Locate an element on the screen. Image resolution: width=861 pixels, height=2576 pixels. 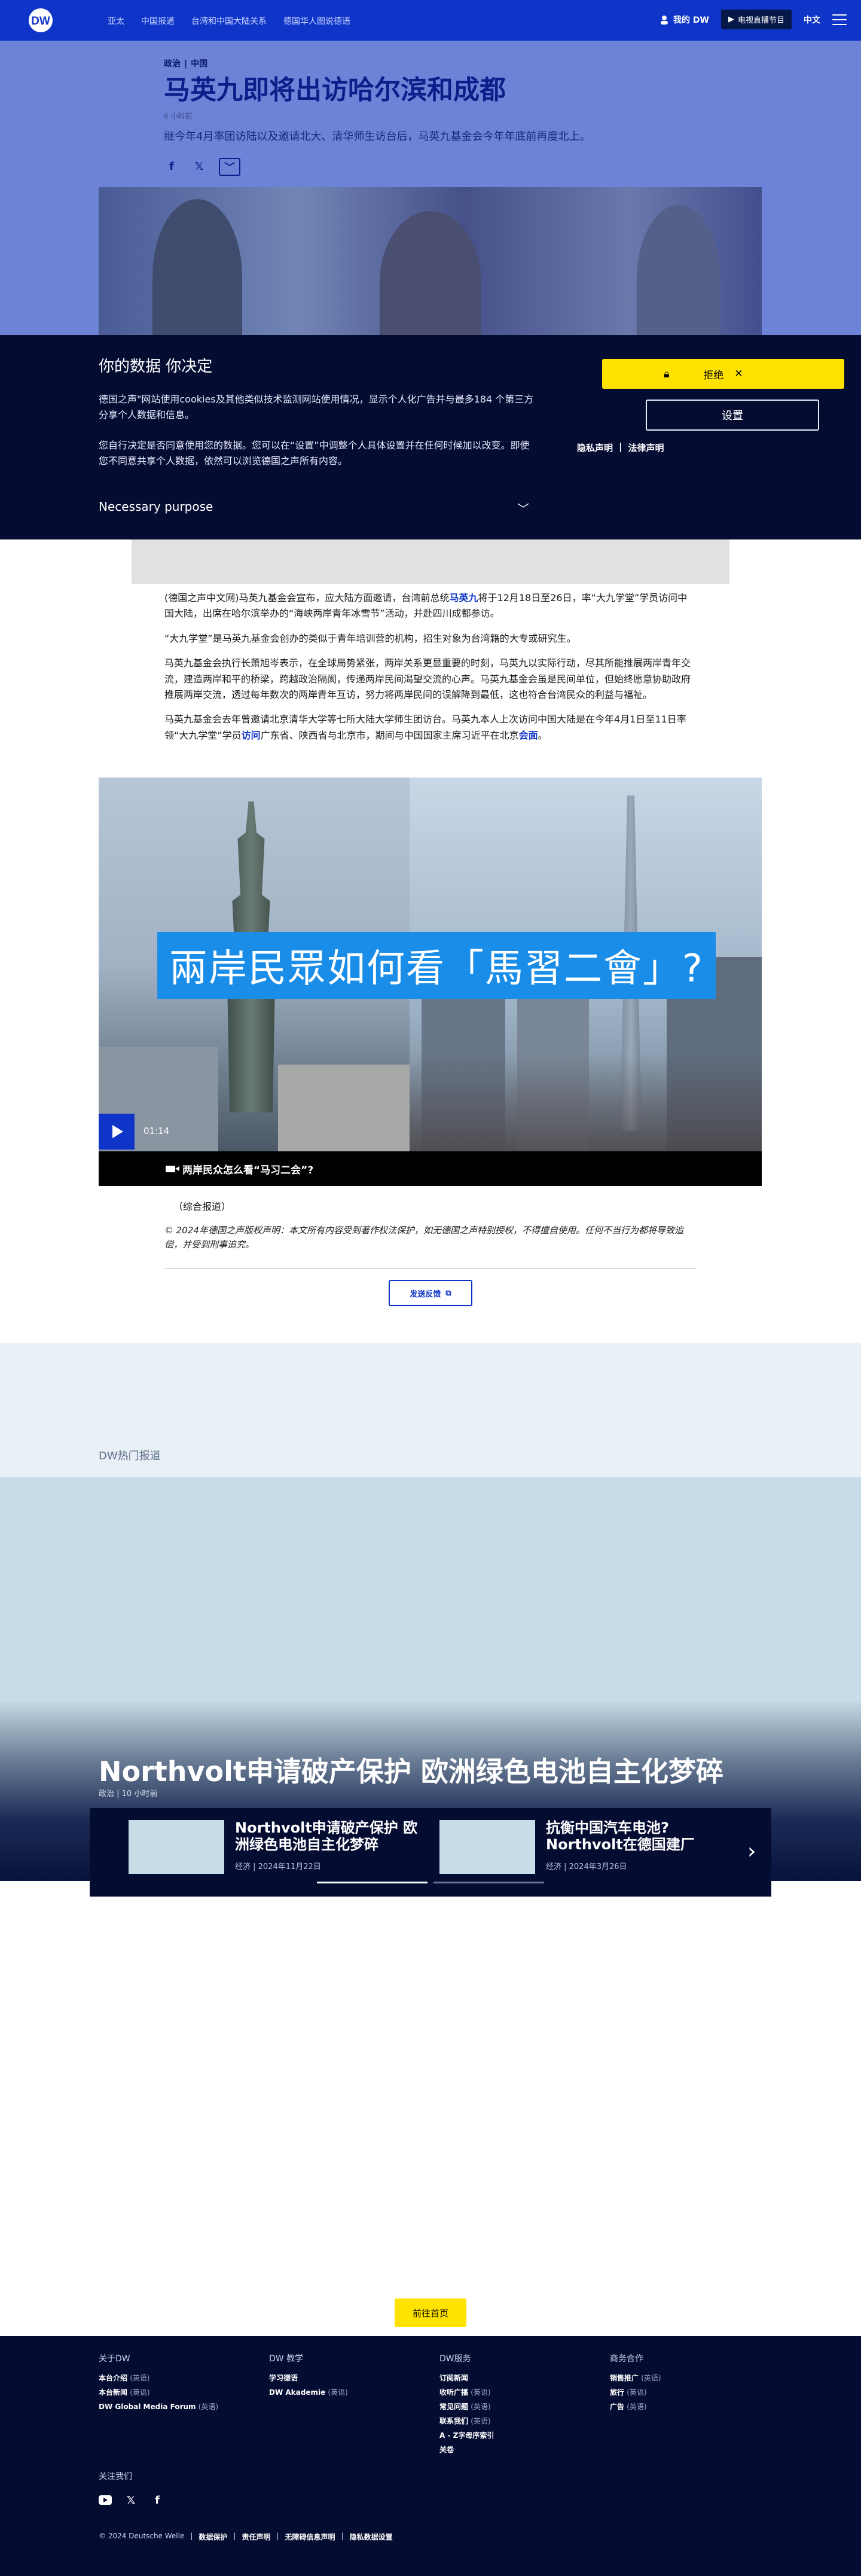
lock-icon: 🔒︎ is located at coordinates (667, 373).